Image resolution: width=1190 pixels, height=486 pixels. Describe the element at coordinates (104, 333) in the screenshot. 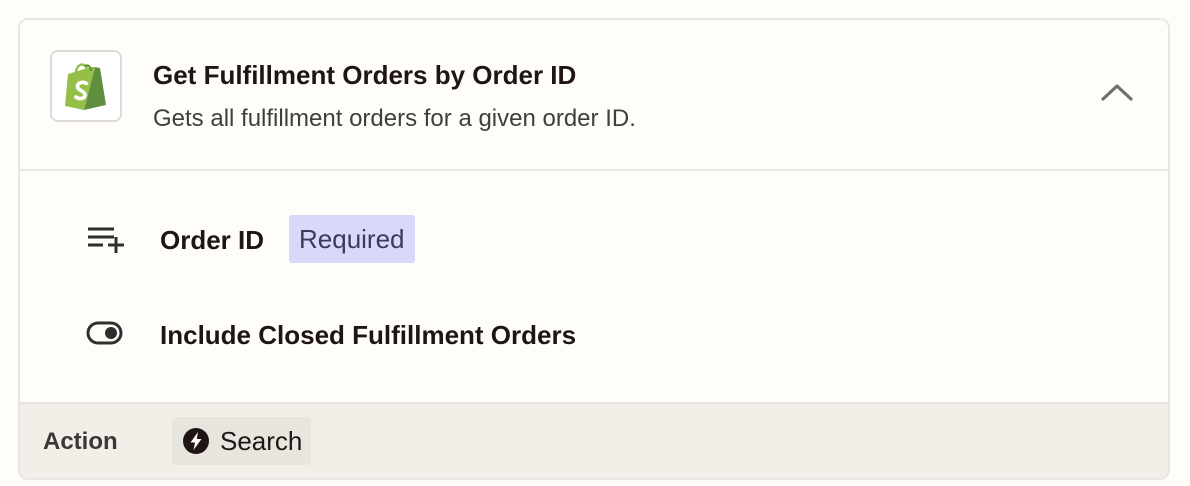

I see `toggle-icon` at that location.